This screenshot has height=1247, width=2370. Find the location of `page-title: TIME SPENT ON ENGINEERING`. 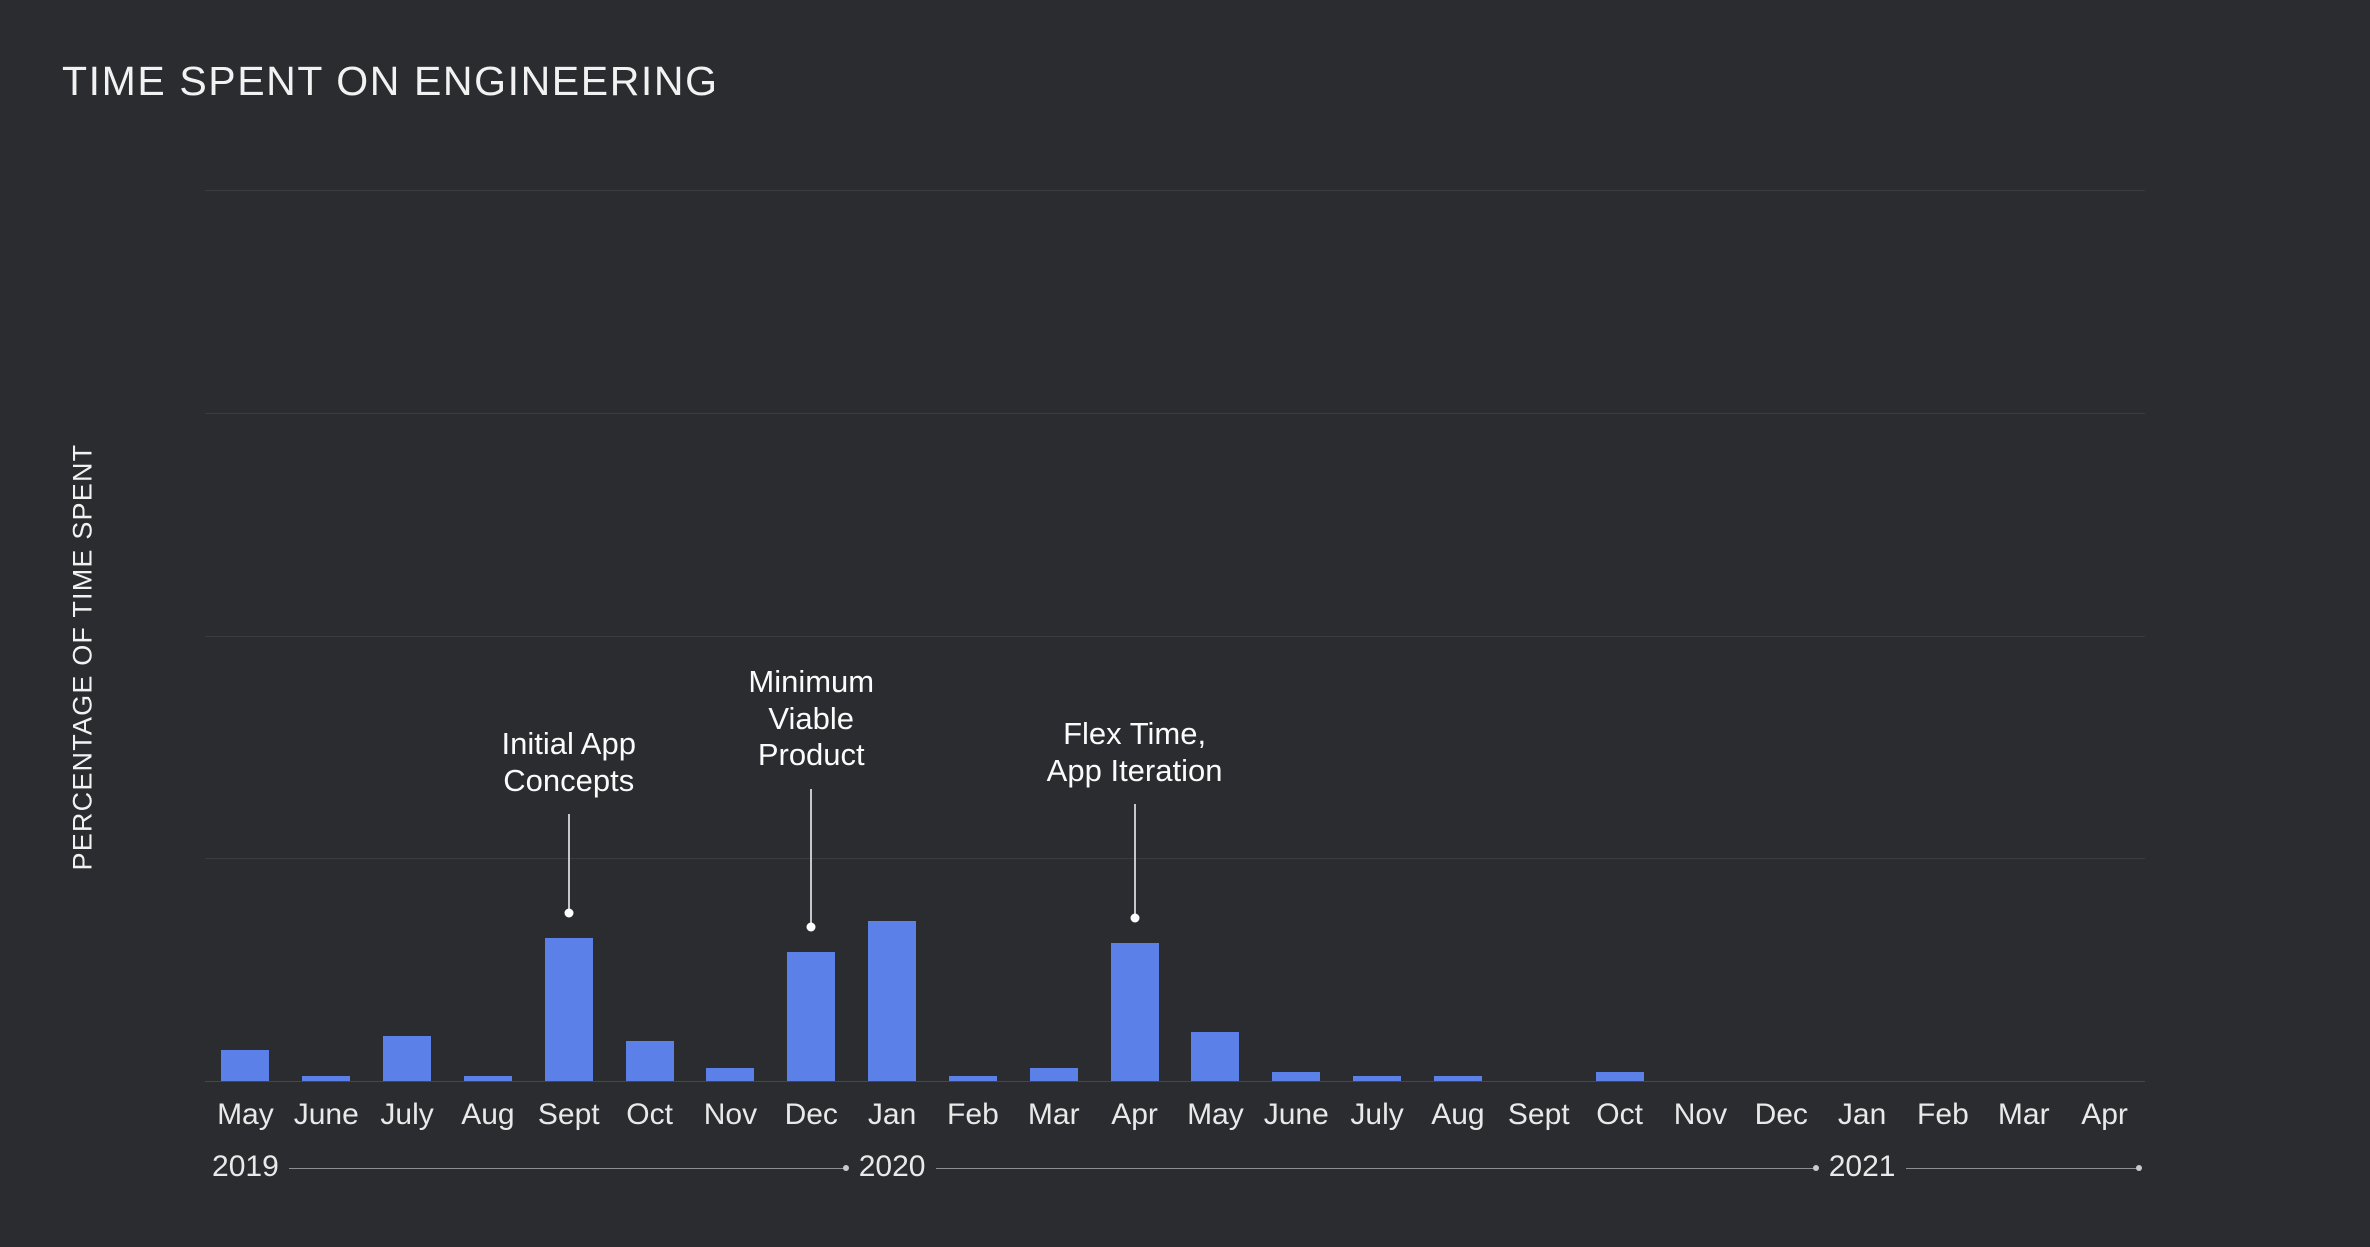

page-title: TIME SPENT ON ENGINEERING is located at coordinates (390, 81).